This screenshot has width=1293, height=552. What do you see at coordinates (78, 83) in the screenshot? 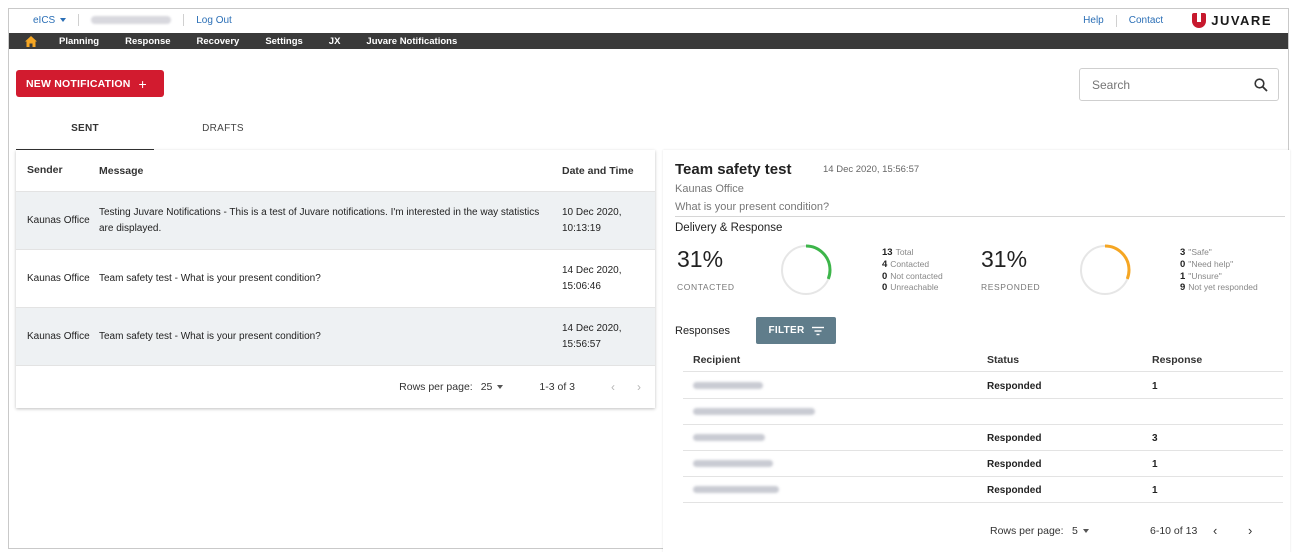
I see `new-notification-label: NEW NOTIFICATION` at bounding box center [78, 83].